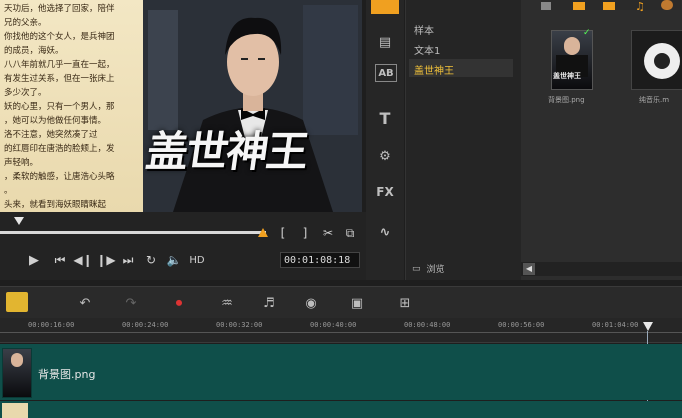 This screenshot has width=682, height=418. Describe the element at coordinates (34, 260) in the screenshot. I see `play-icon: ▶` at that location.